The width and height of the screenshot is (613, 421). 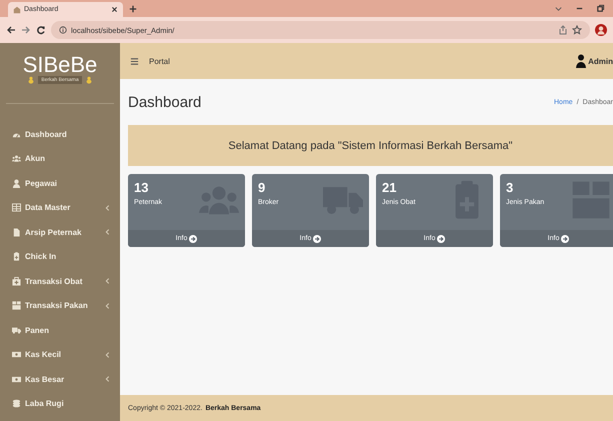 What do you see at coordinates (563, 30) in the screenshot?
I see `share-icon` at bounding box center [563, 30].